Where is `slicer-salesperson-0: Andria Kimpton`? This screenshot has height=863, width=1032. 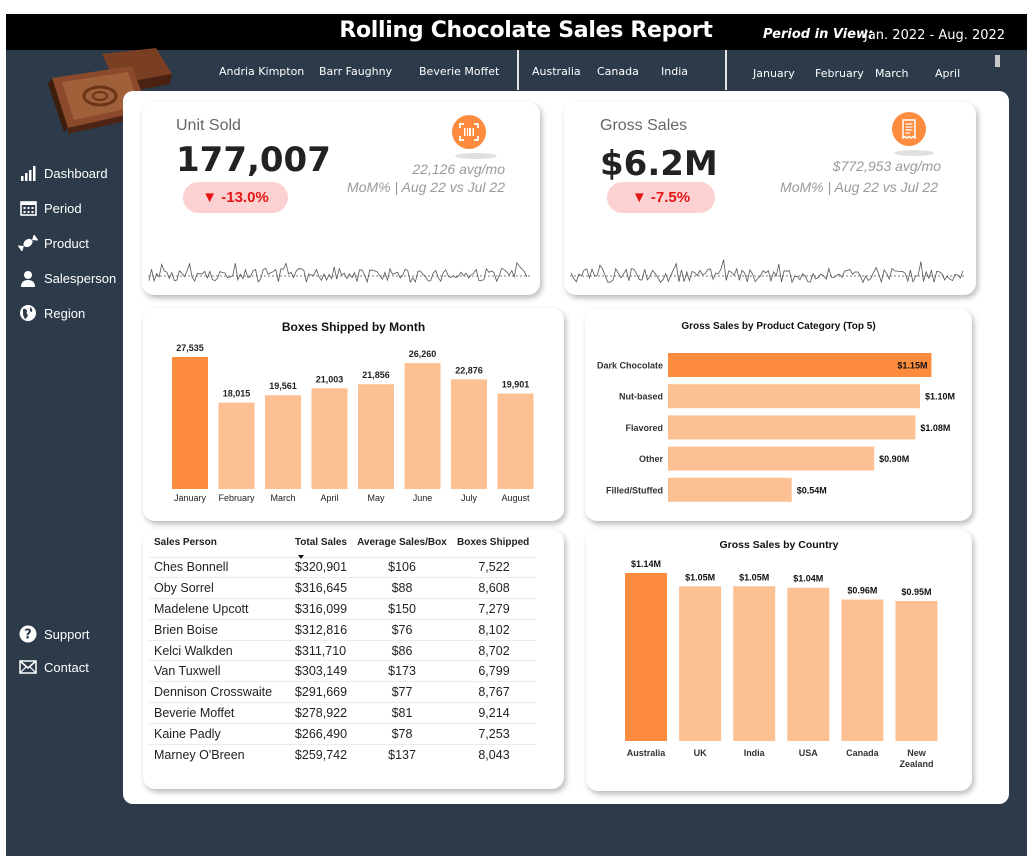 slicer-salesperson-0: Andria Kimpton is located at coordinates (261, 71).